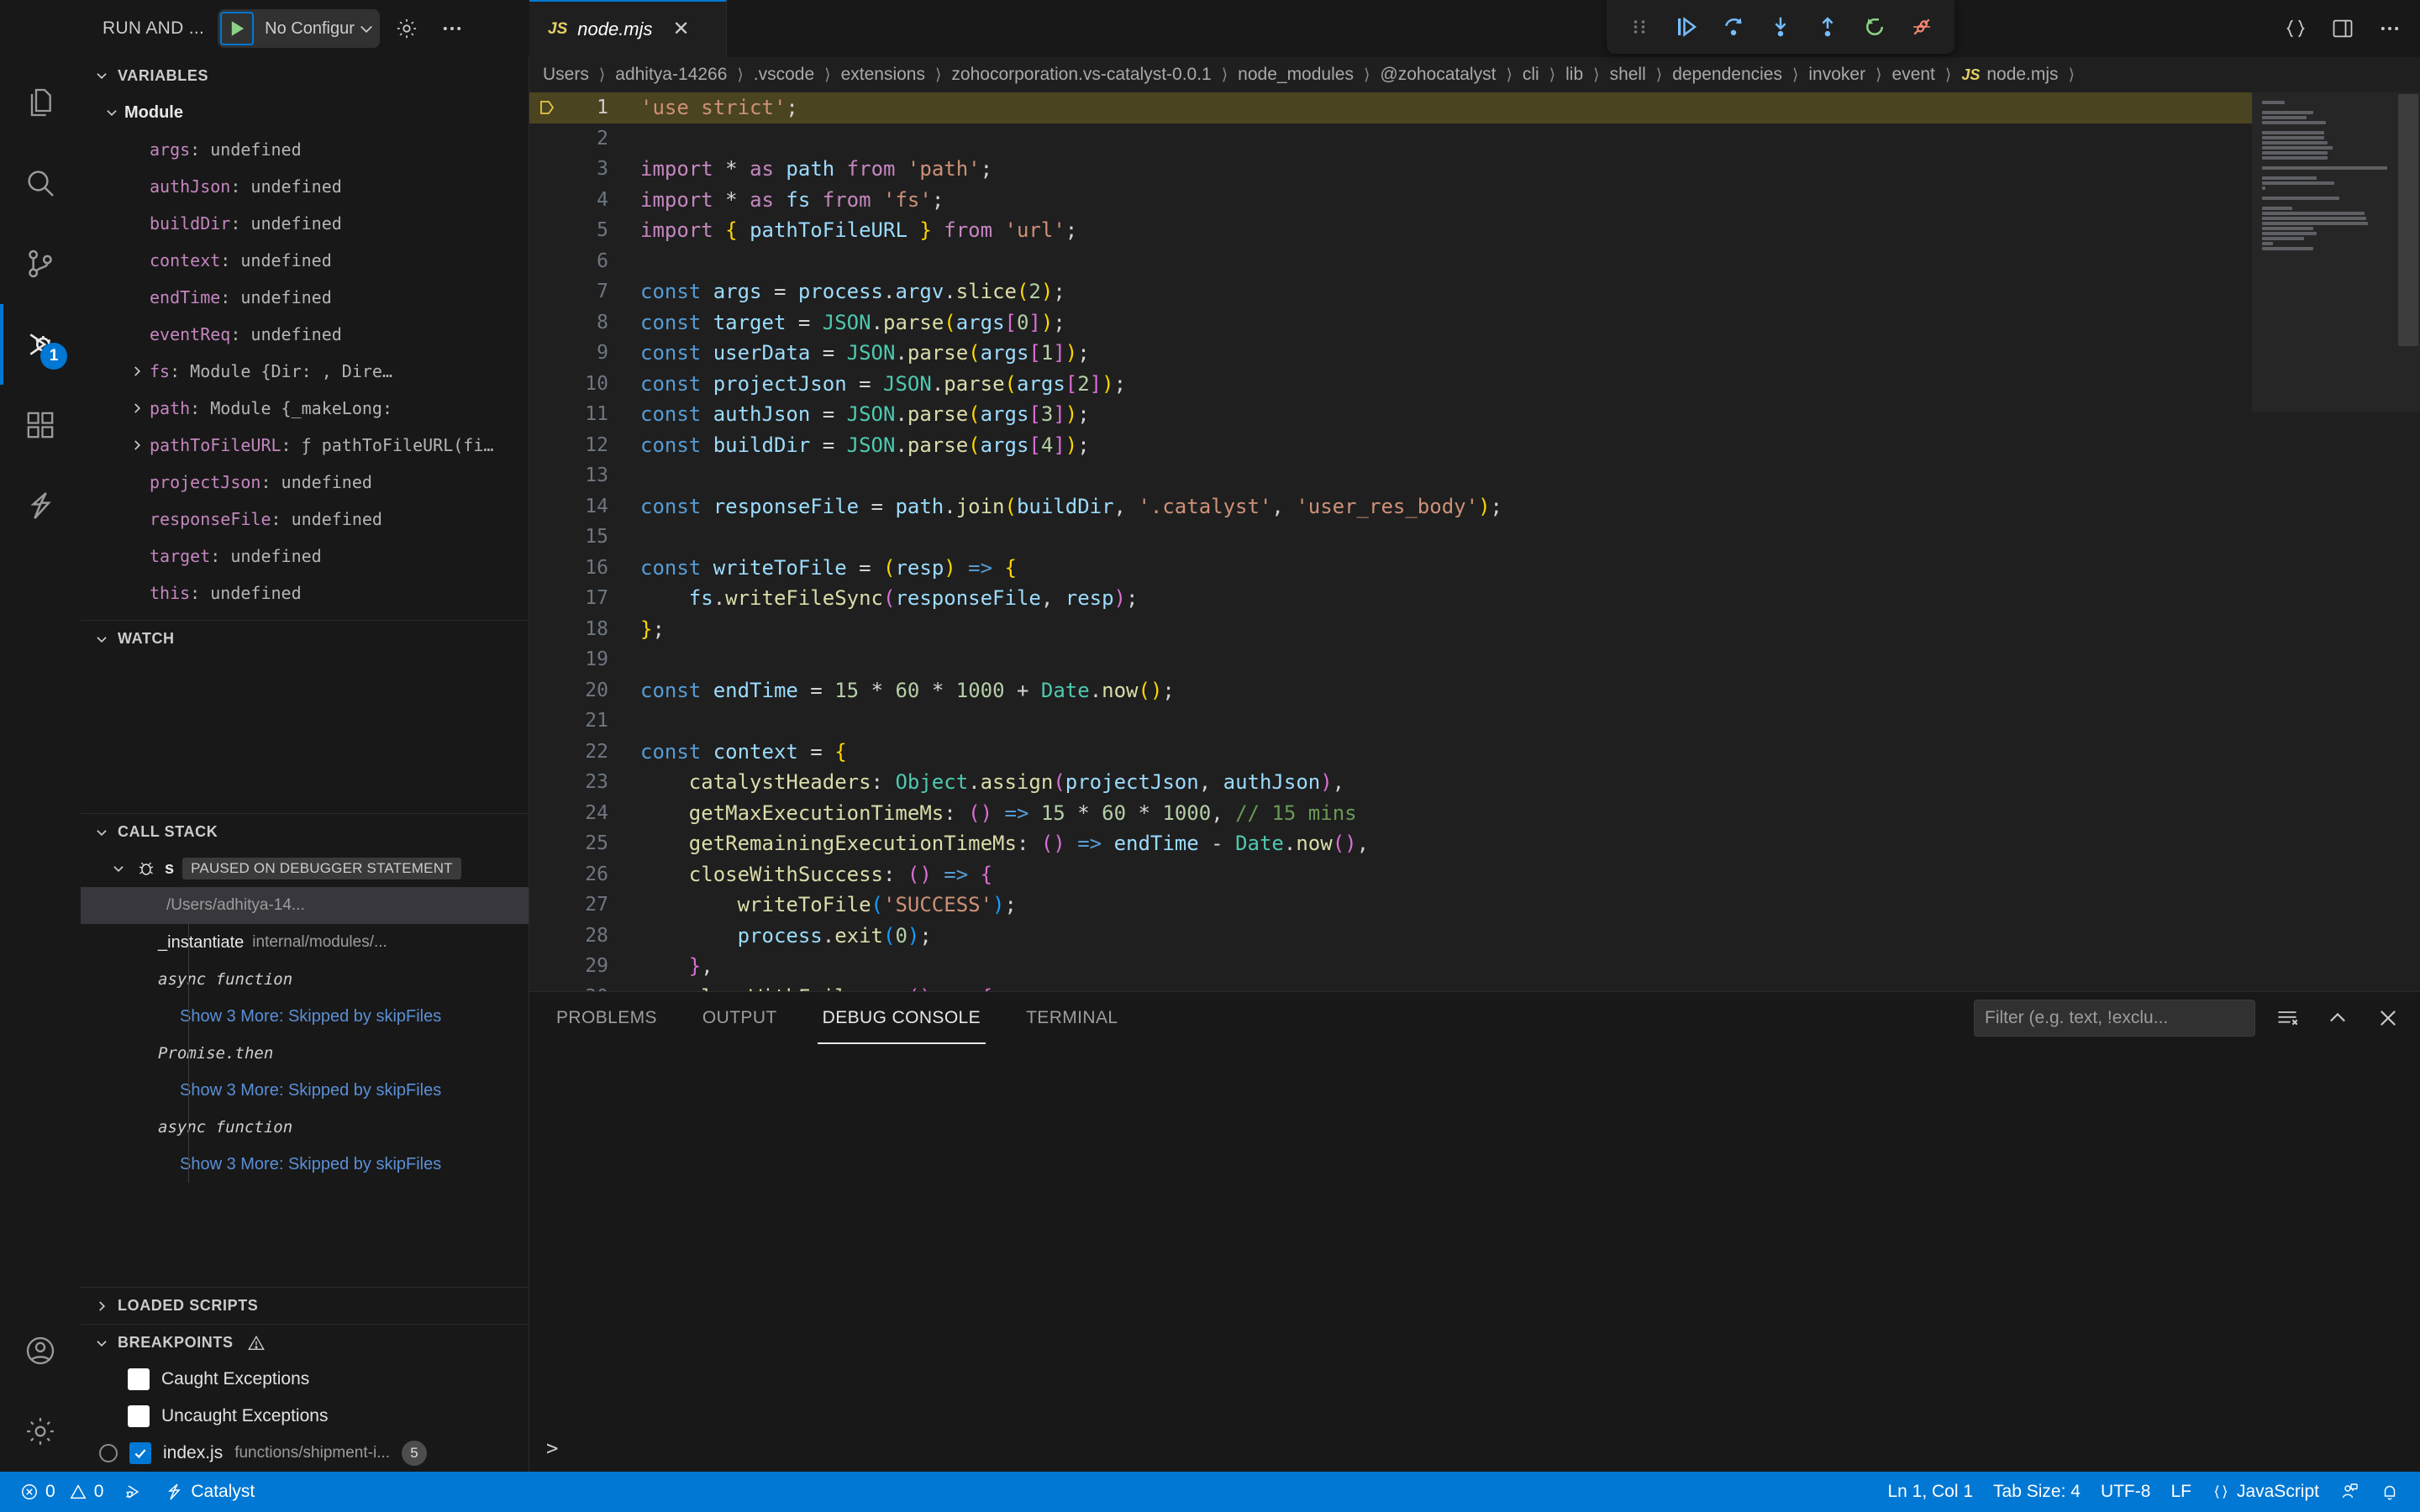 The width and height of the screenshot is (2420, 1512). Describe the element at coordinates (305, 186) in the screenshot. I see `variable-row: authJson: undefined` at that location.